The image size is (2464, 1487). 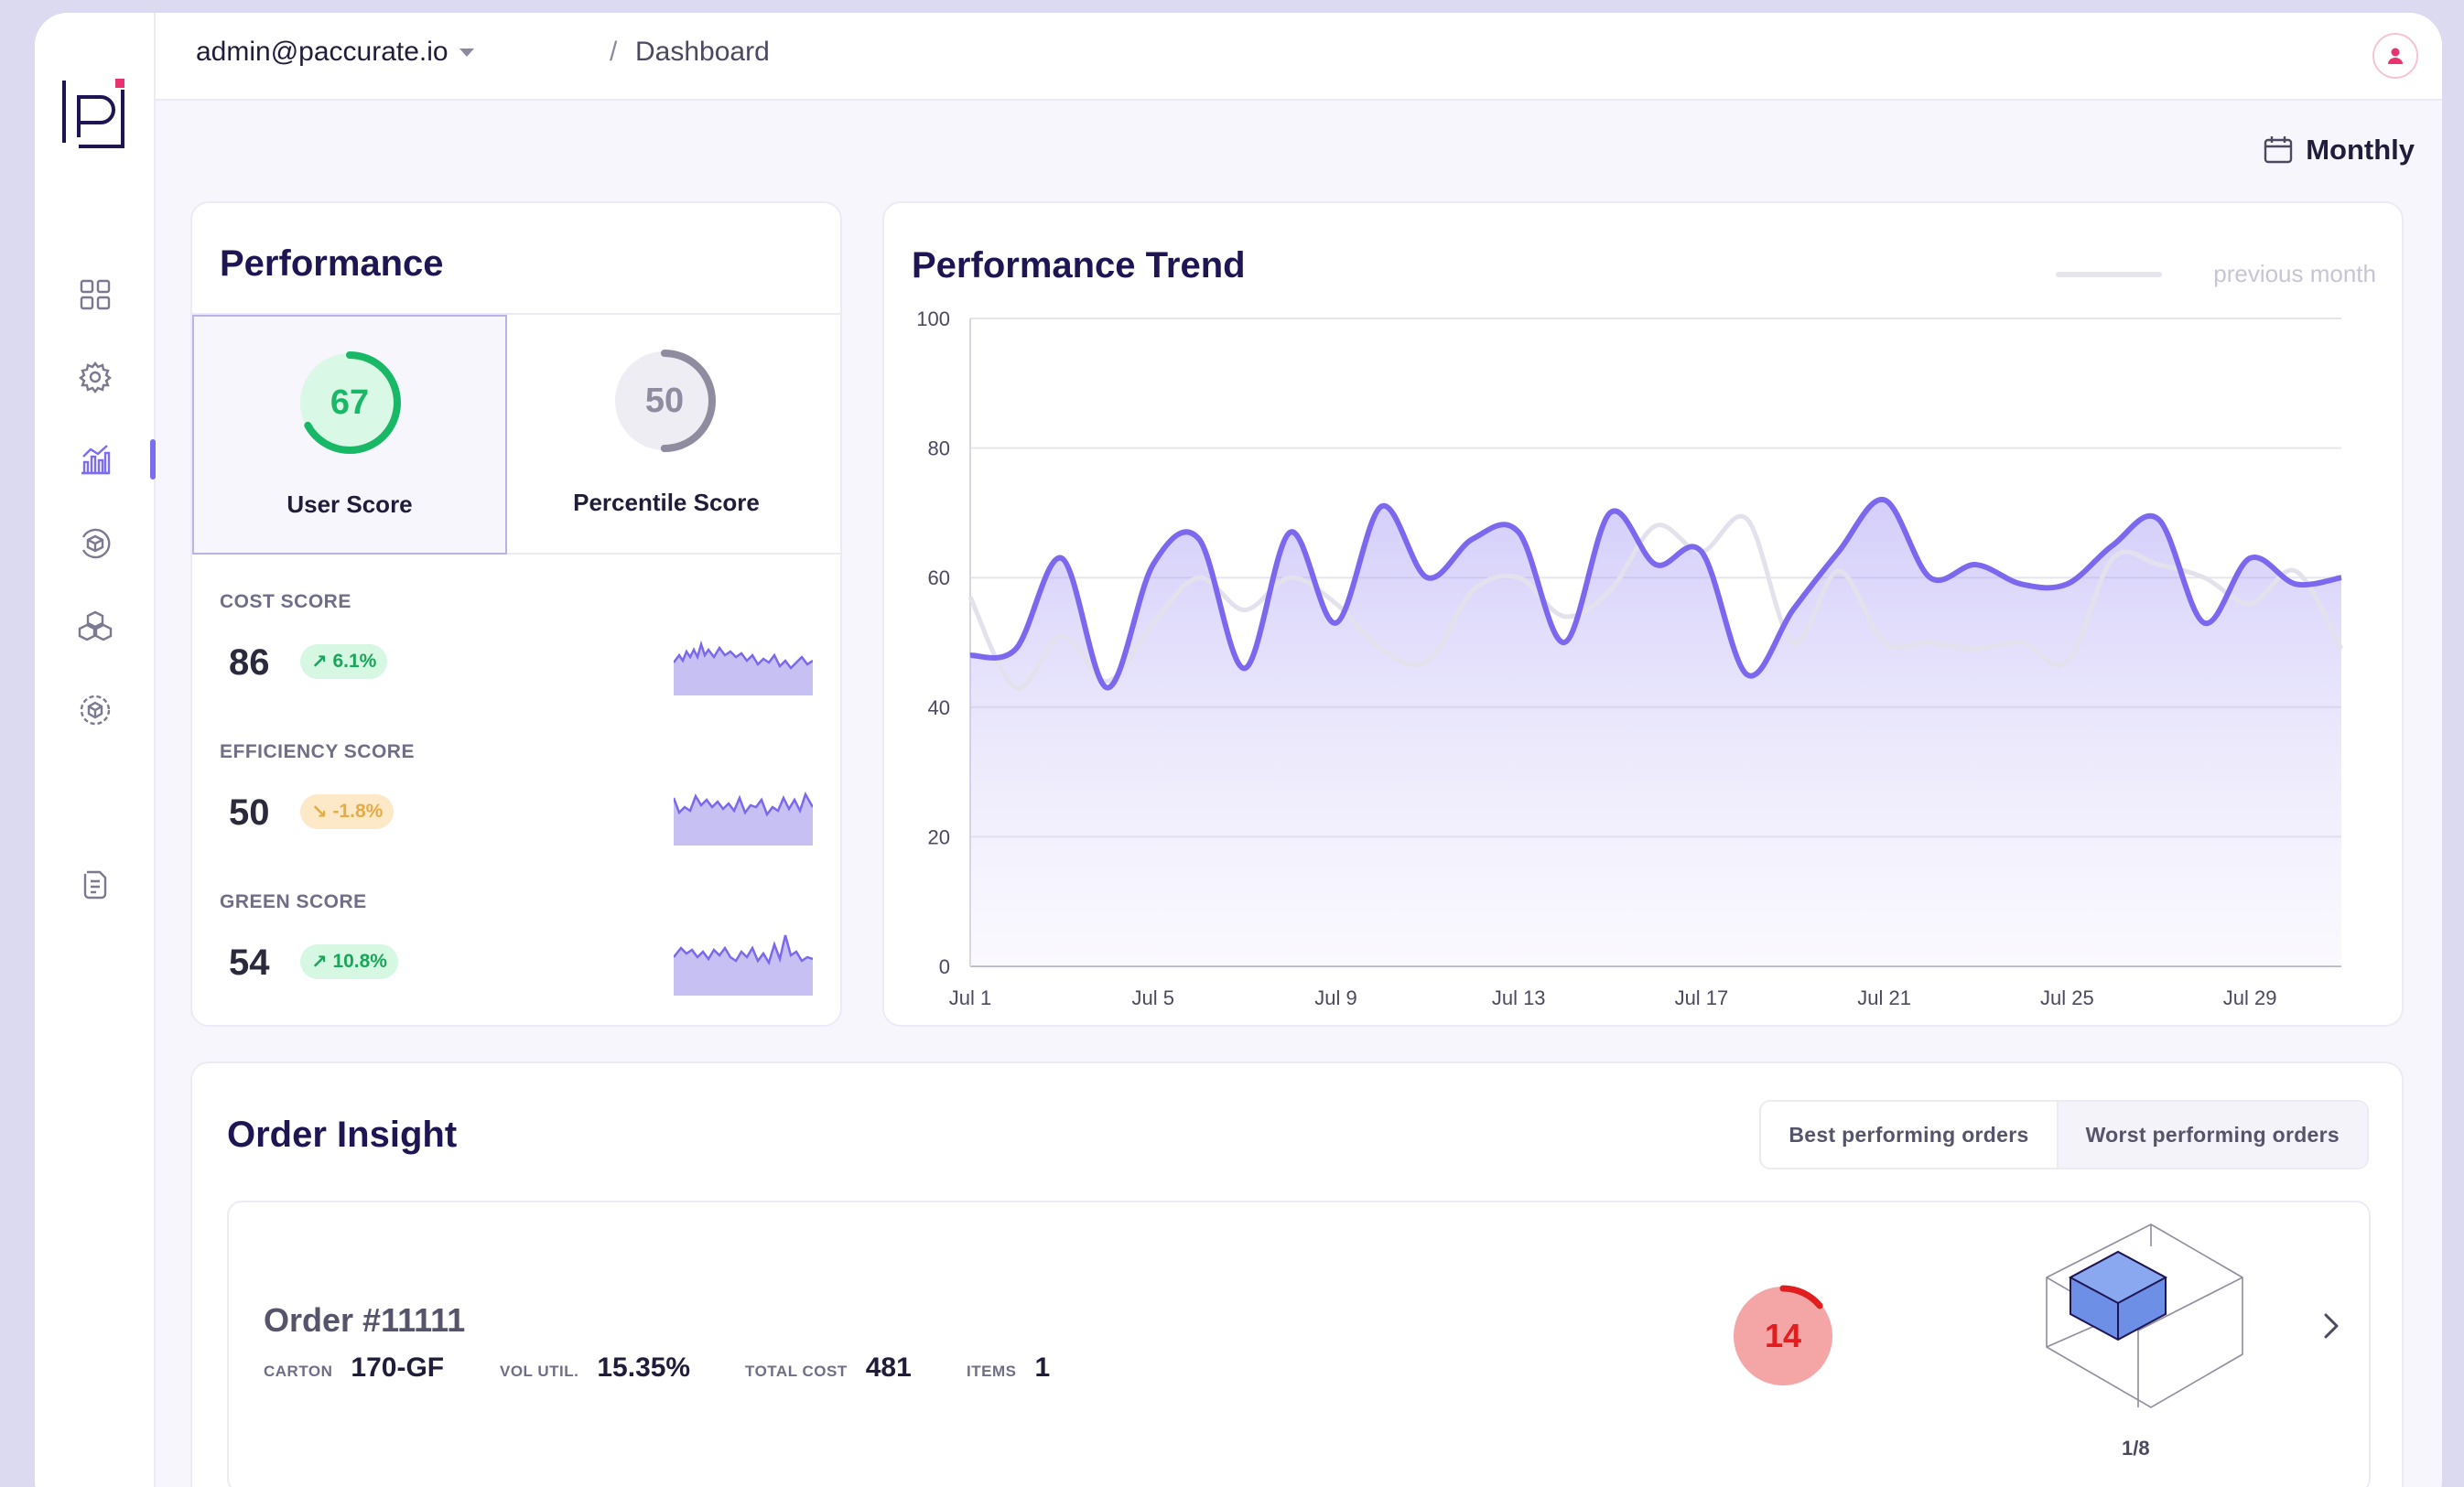 I want to click on user-score-value: 67, so click(x=350, y=402).